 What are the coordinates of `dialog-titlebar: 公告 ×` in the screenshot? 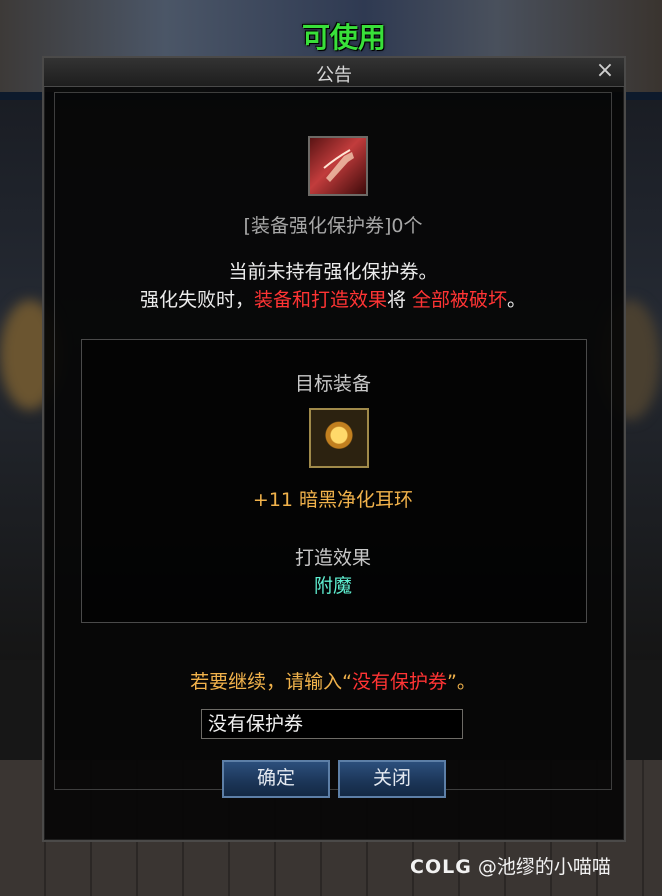 It's located at (334, 72).